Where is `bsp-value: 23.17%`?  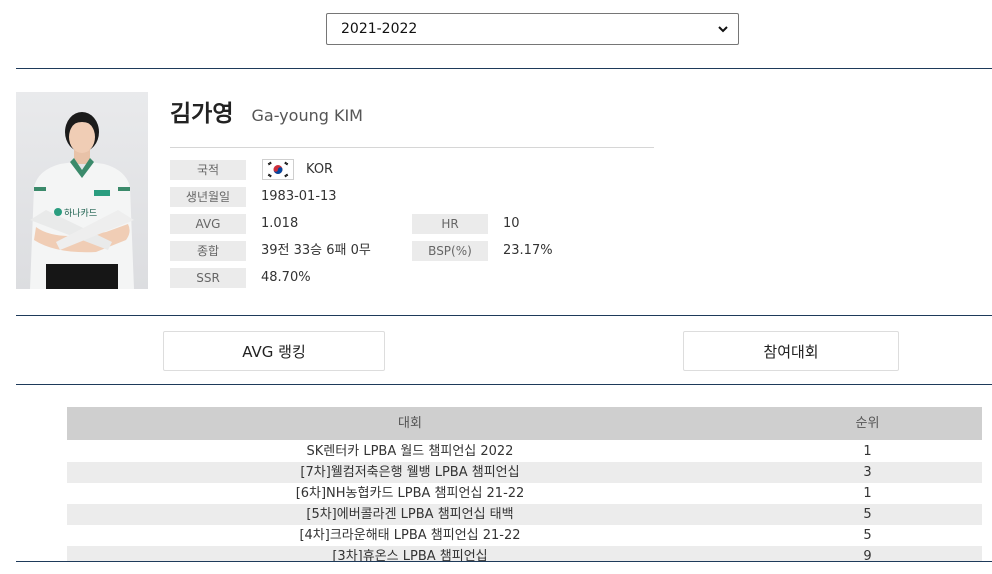
bsp-value: 23.17% is located at coordinates (528, 250).